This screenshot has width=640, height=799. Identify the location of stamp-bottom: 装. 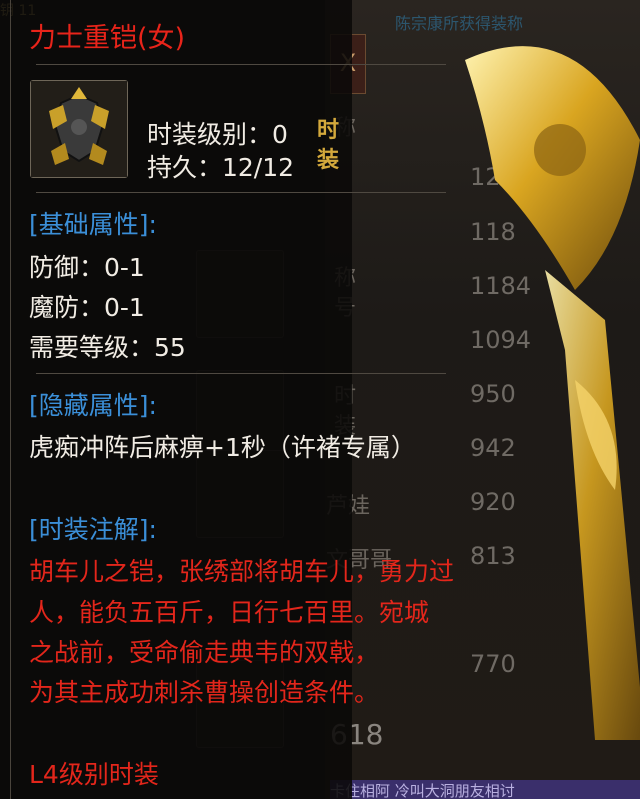
(328, 160).